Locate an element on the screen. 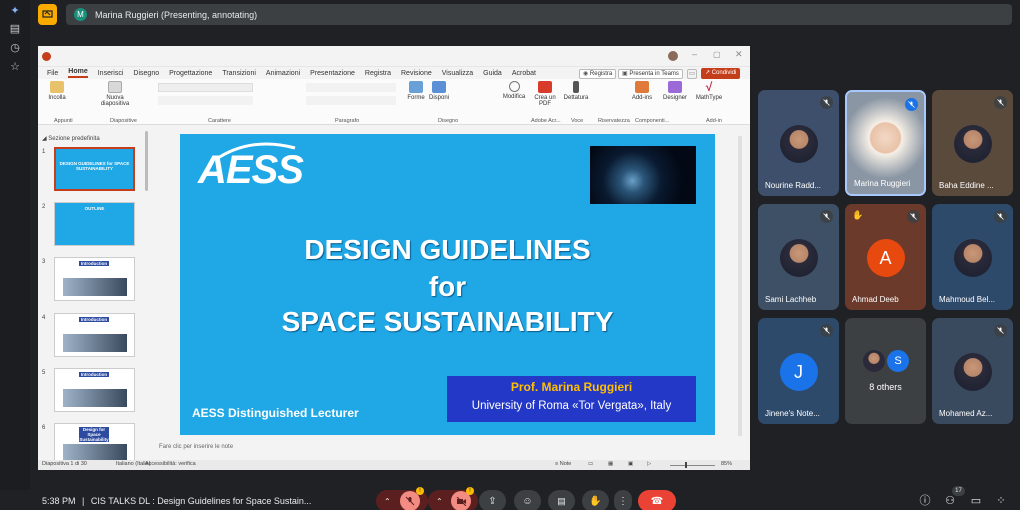 Image resolution: width=1020 pixels, height=510 pixels. people-icon: ⚇ is located at coordinates (950, 501).